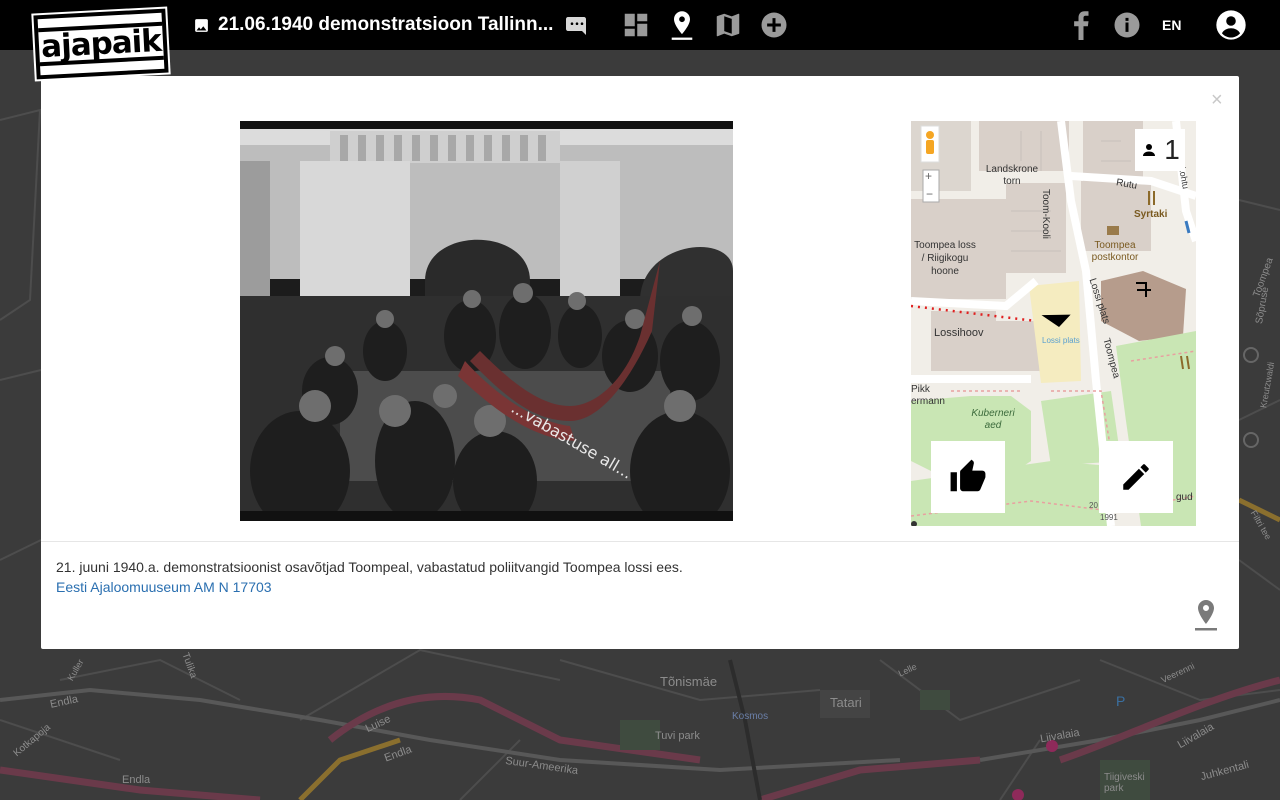 This screenshot has width=1280, height=800. Describe the element at coordinates (1120, 701) in the screenshot. I see `svg-text: P` at that location.